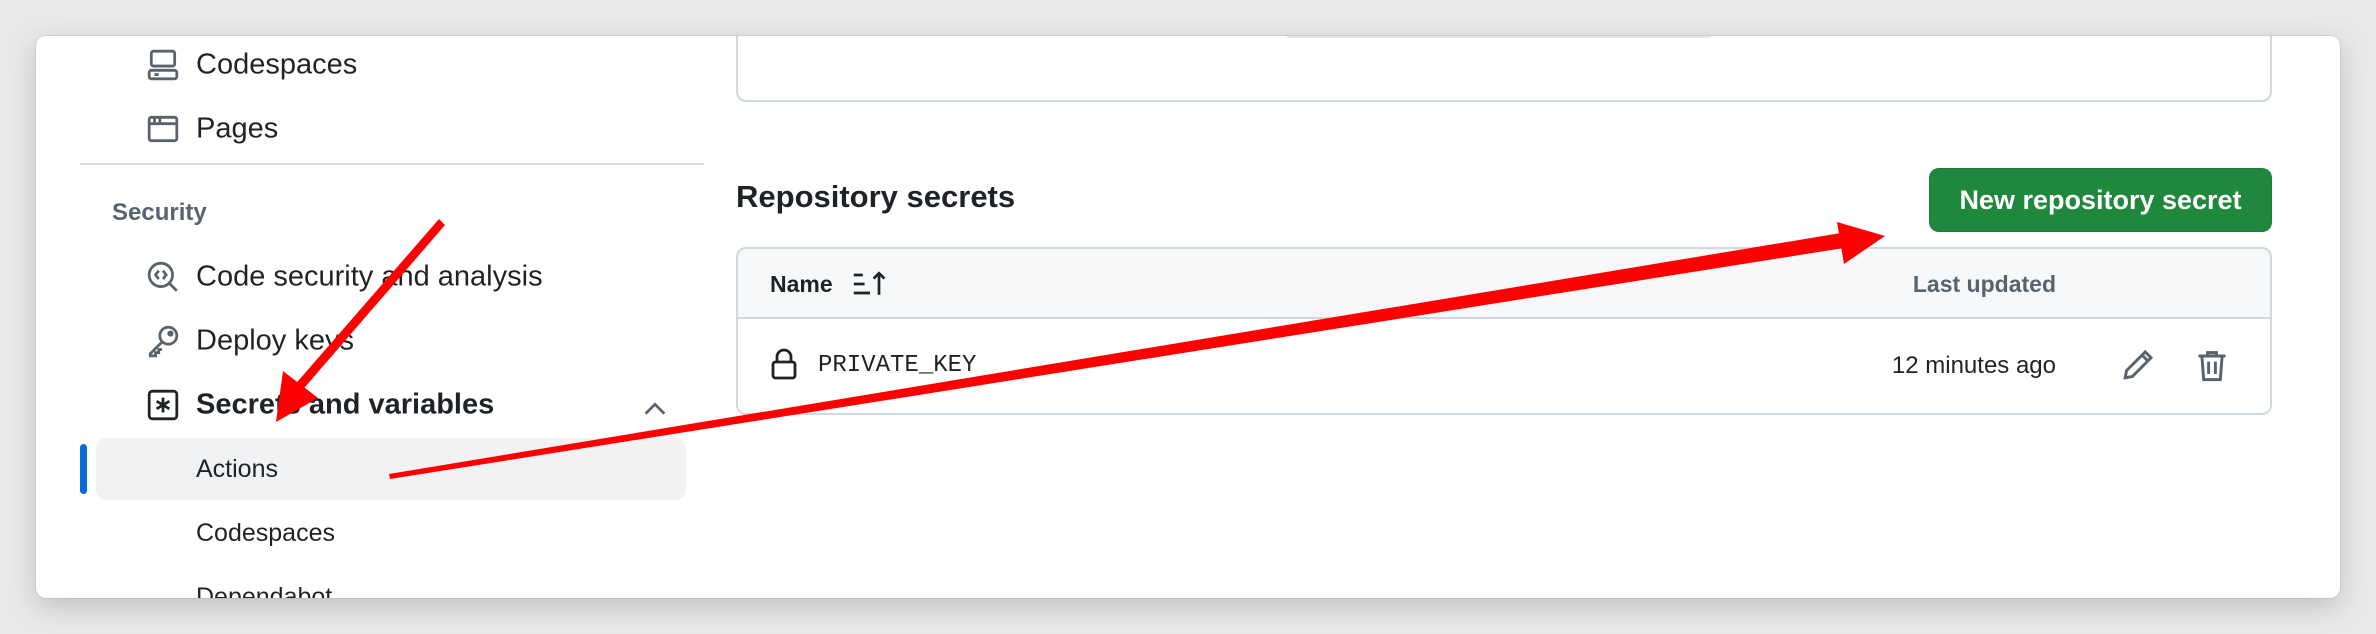  I want to click on column-header-last-updated: Last updated, so click(1984, 284).